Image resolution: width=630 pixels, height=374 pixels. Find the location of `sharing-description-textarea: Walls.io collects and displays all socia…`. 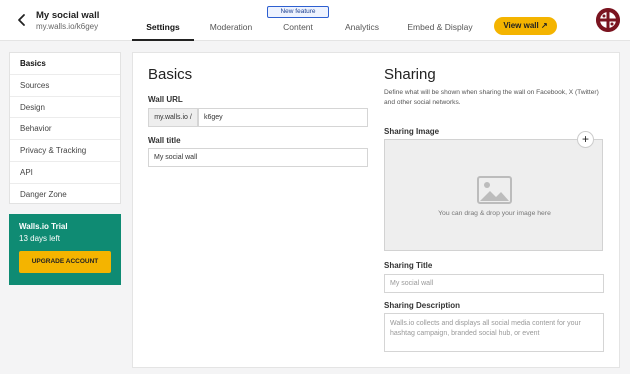

sharing-description-textarea: Walls.io collects and displays all socia… is located at coordinates (494, 332).